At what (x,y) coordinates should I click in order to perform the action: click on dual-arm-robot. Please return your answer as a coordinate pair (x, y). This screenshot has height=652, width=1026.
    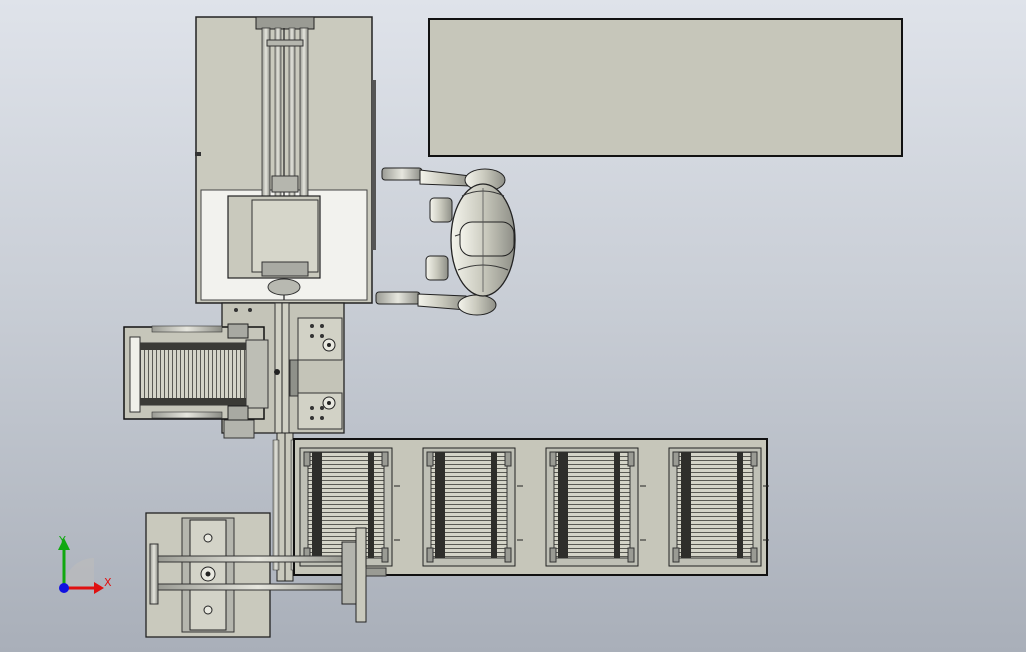
    Looking at the image, I should click on (445, 241).